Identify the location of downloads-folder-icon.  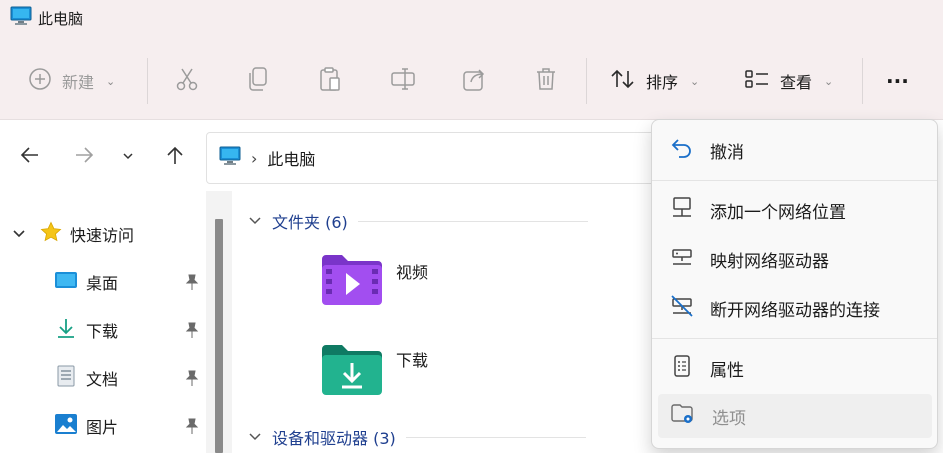
(352, 372).